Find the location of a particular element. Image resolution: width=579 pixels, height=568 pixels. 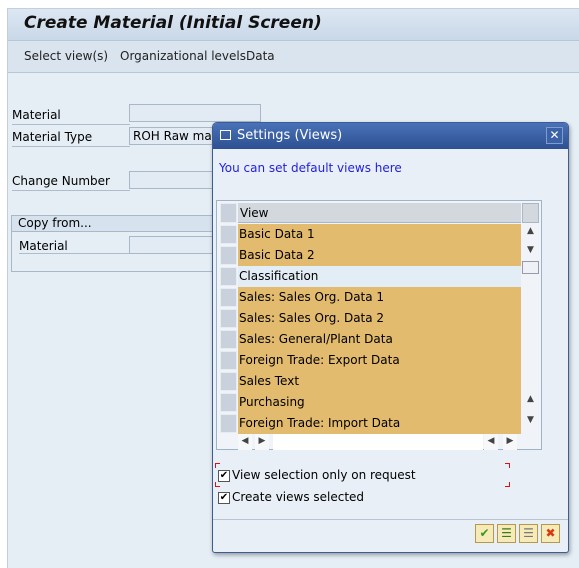

scroll-up-icon: ▲ is located at coordinates (530, 231).